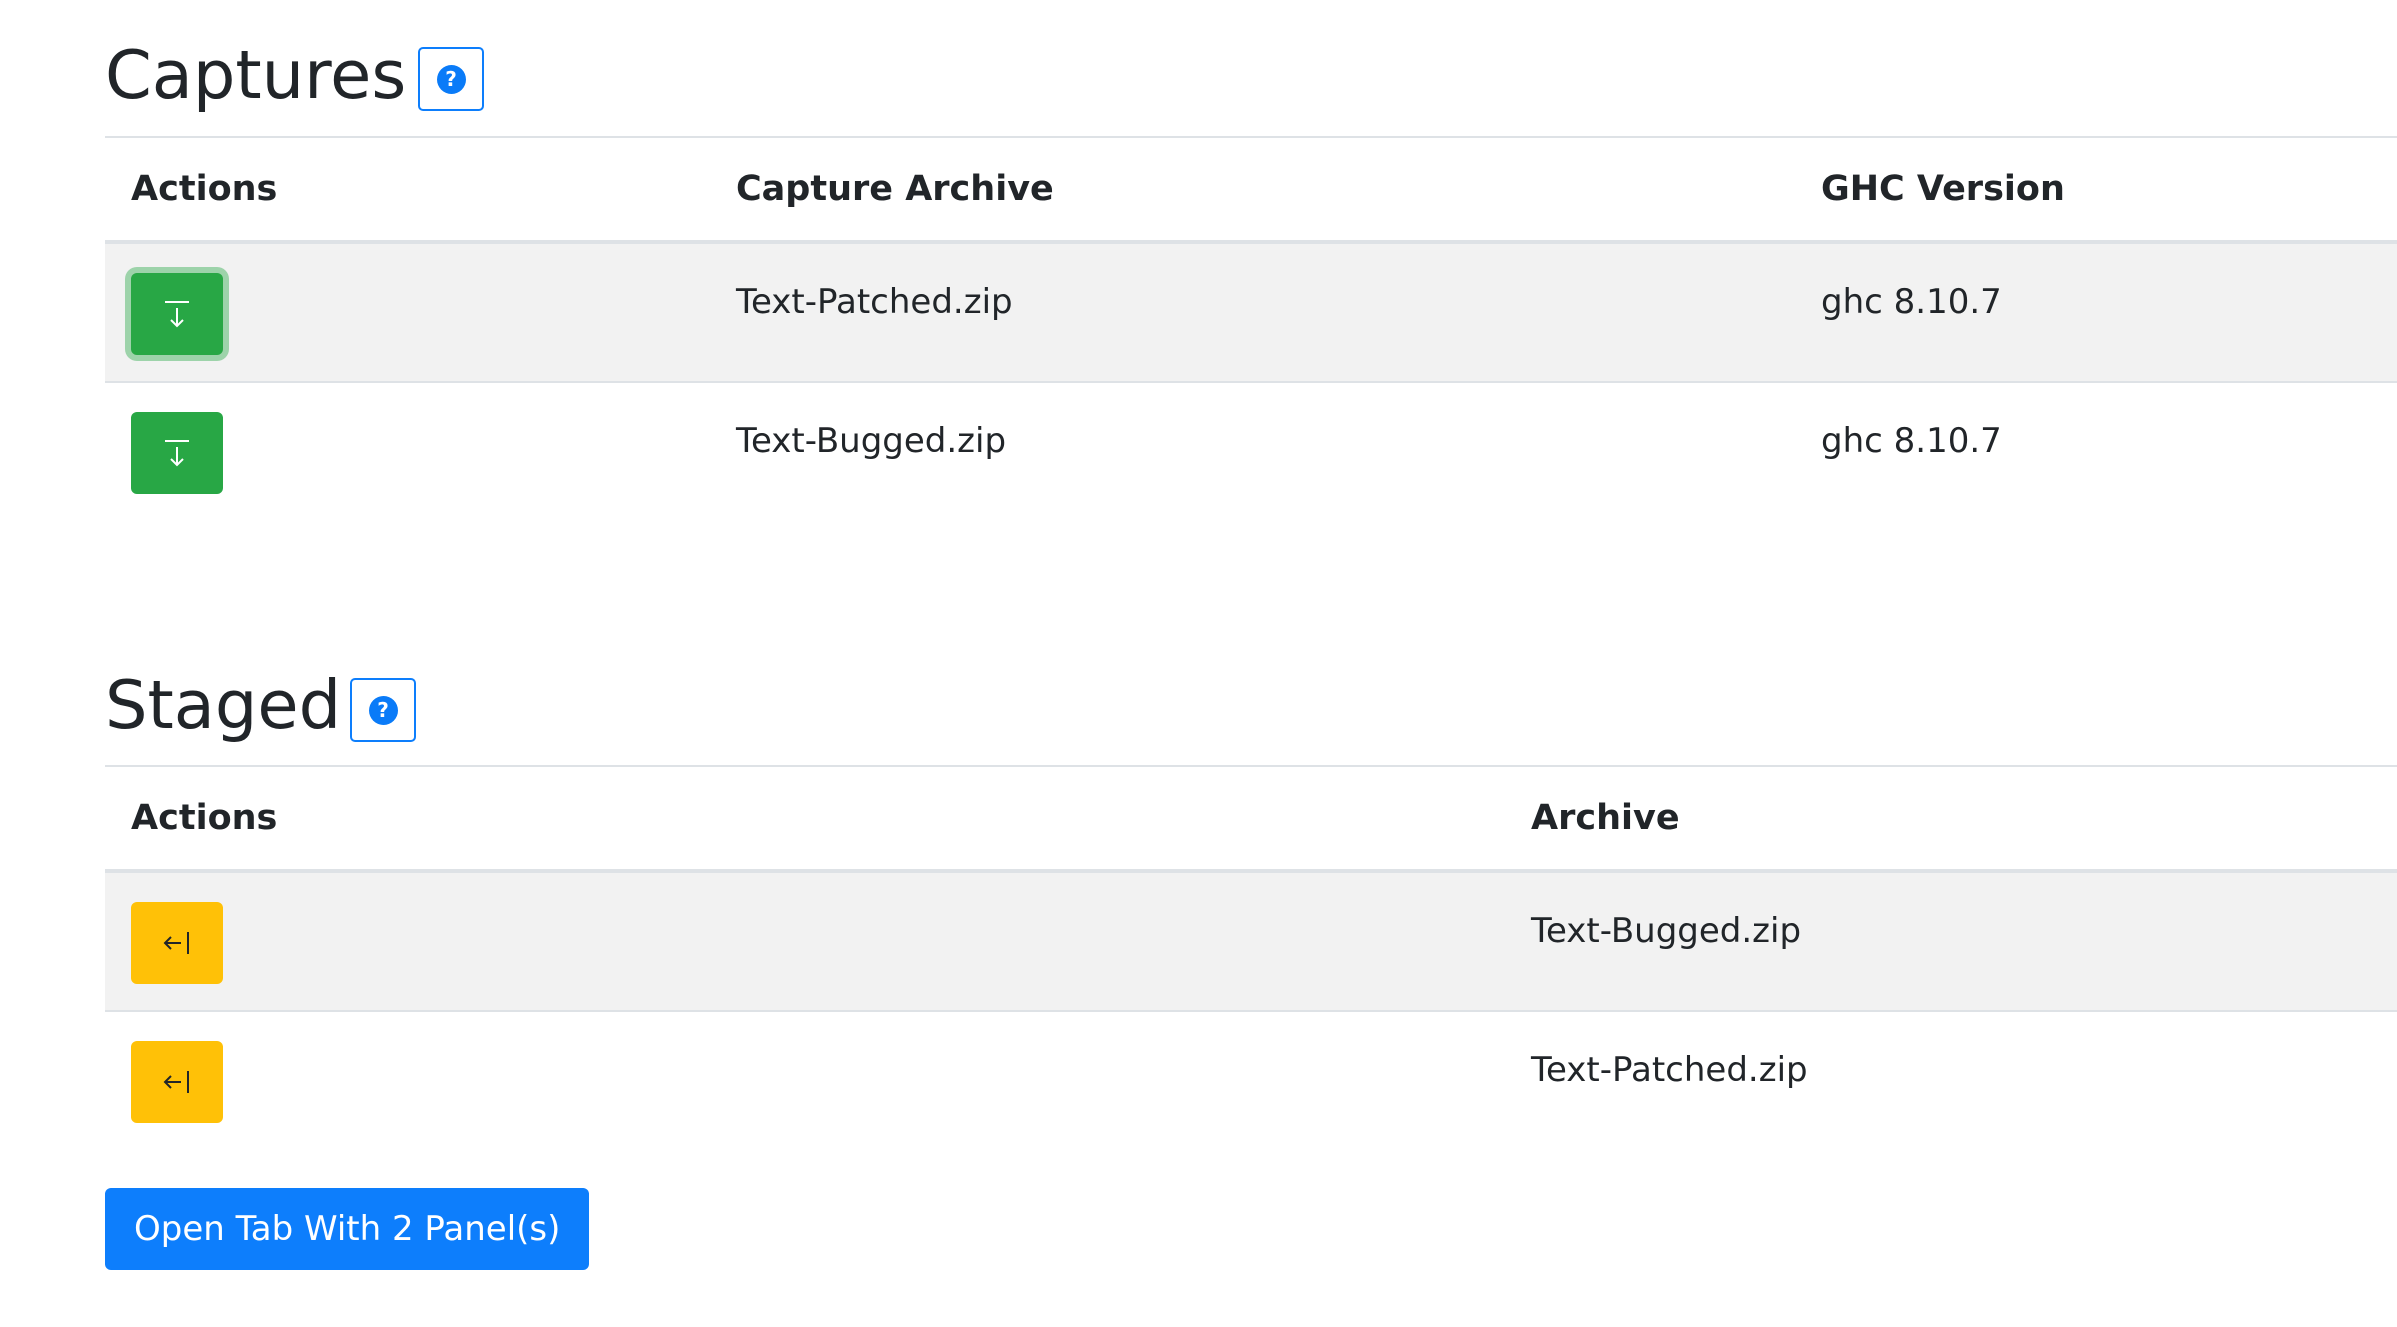 This screenshot has height=1327, width=2397. I want to click on capture-archive-cell: Text-Patched.zip, so click(874, 302).